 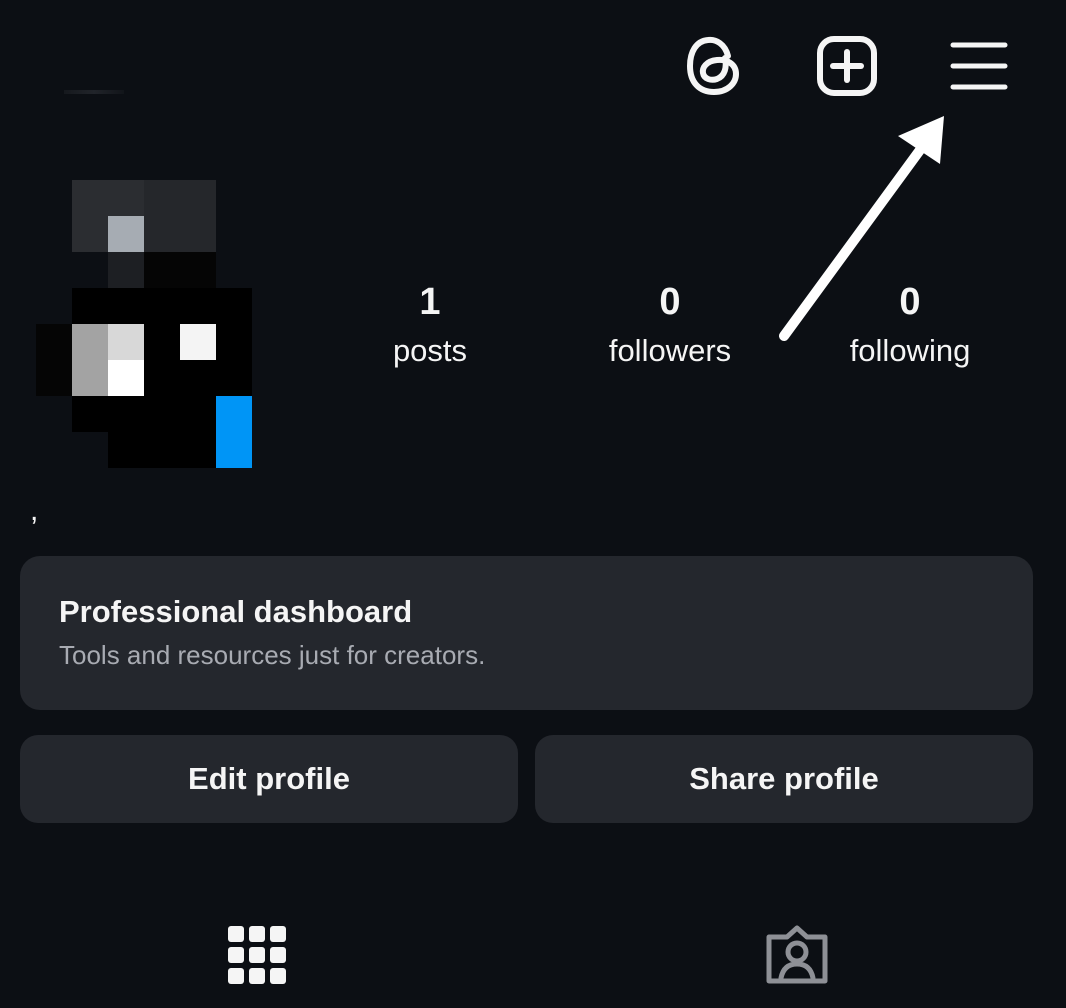 What do you see at coordinates (430, 350) in the screenshot?
I see `posts-label: posts` at bounding box center [430, 350].